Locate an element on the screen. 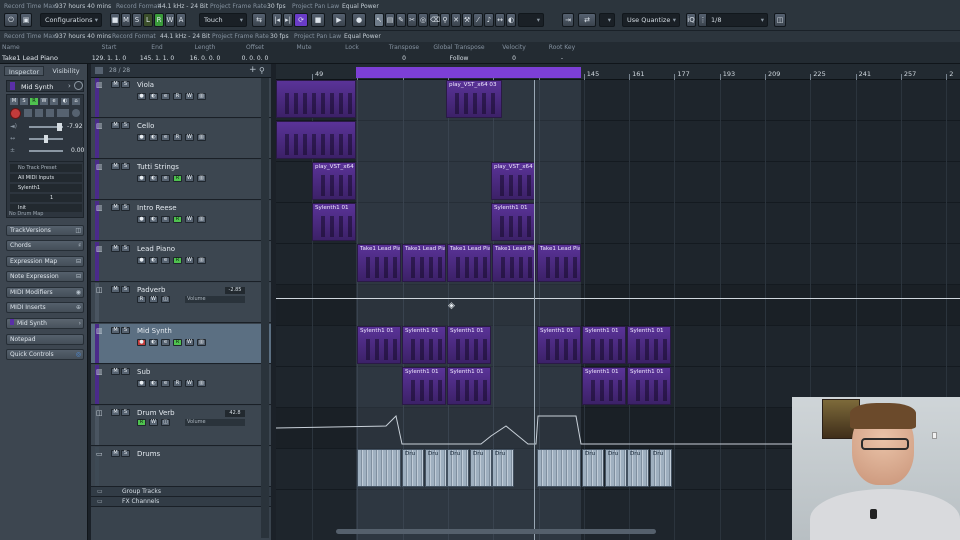  info-end: End 145. 1. 1. 0 is located at coordinates (157, 53).